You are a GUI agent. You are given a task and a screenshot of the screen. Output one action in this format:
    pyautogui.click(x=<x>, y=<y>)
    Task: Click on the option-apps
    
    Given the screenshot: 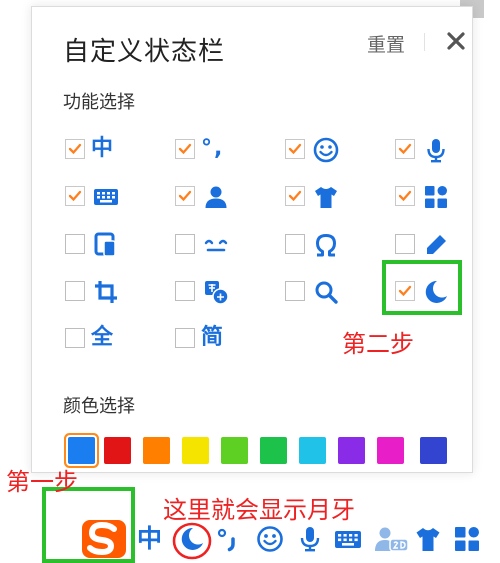 What is the action you would take?
    pyautogui.click(x=440, y=196)
    